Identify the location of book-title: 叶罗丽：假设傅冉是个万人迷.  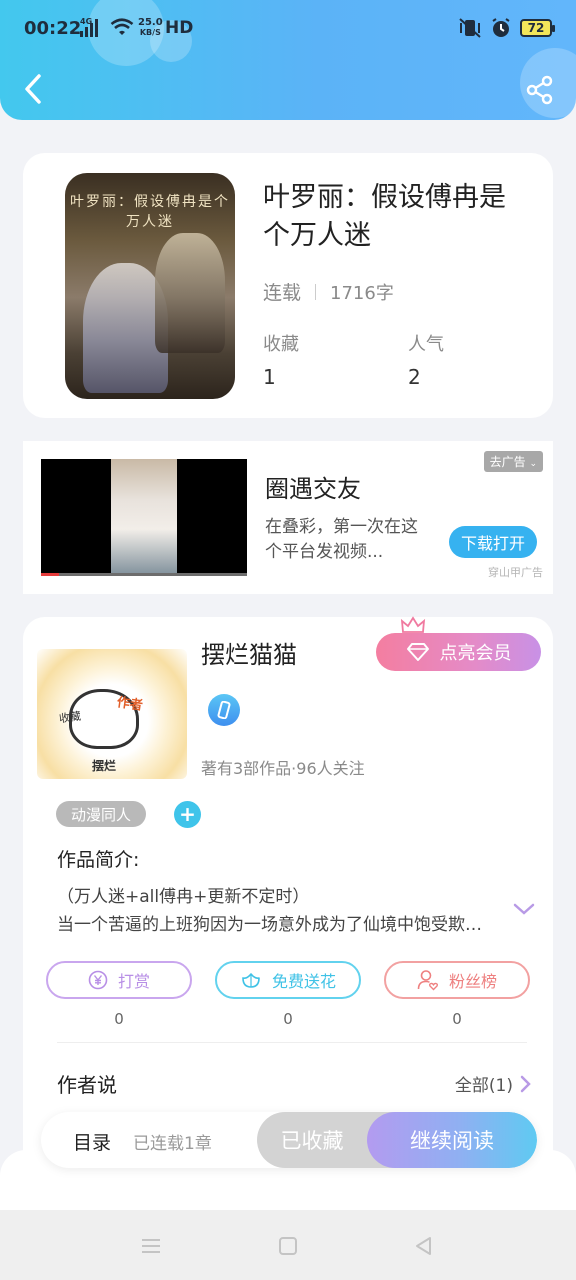
(384, 216).